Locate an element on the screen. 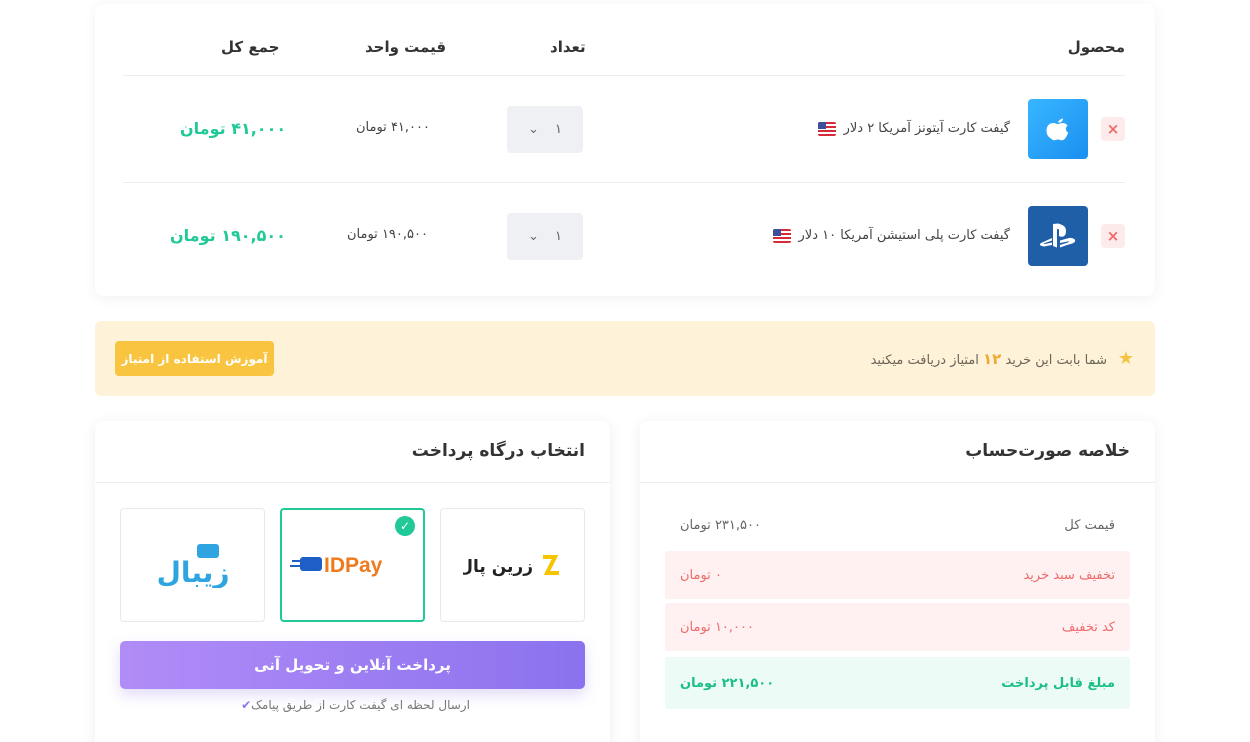 This screenshot has width=1250, height=742. header-unit-price: قیمت واحد is located at coordinates (406, 47).